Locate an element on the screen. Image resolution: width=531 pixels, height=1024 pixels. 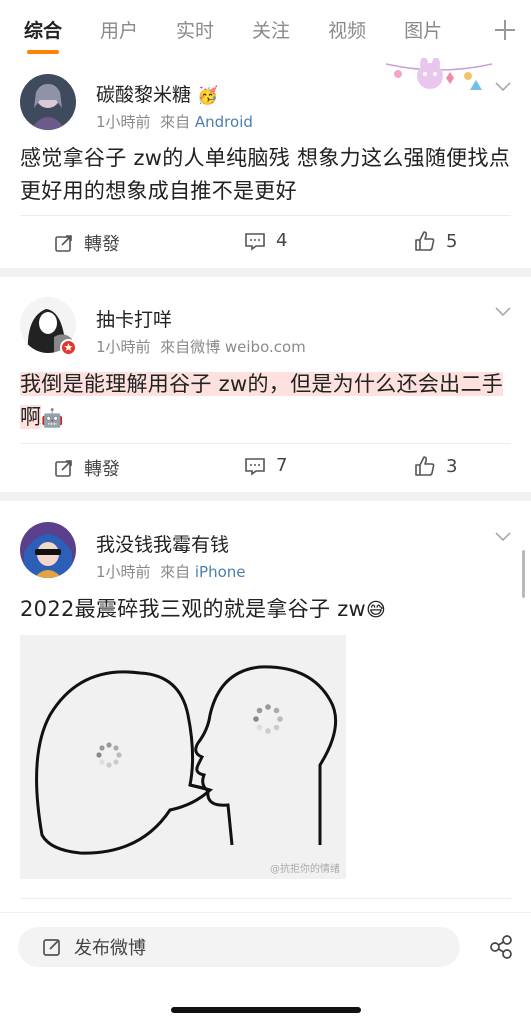
emoji-icon: 🤖 is located at coordinates (53, 418).